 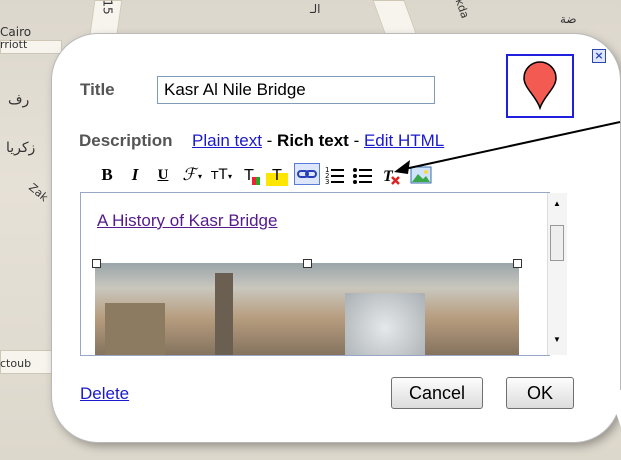 I want to click on map-label: زكريا, so click(x=21, y=148).